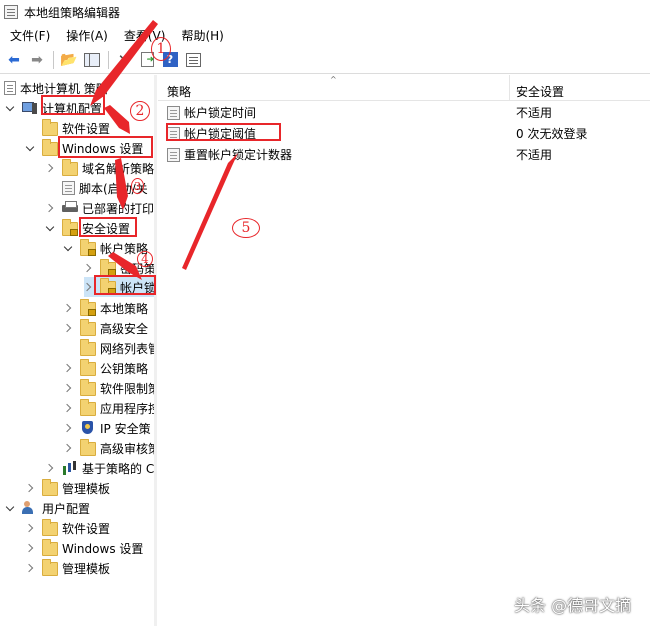  I want to click on tree-item-qos: 基于策略的 C, so click(100, 468).